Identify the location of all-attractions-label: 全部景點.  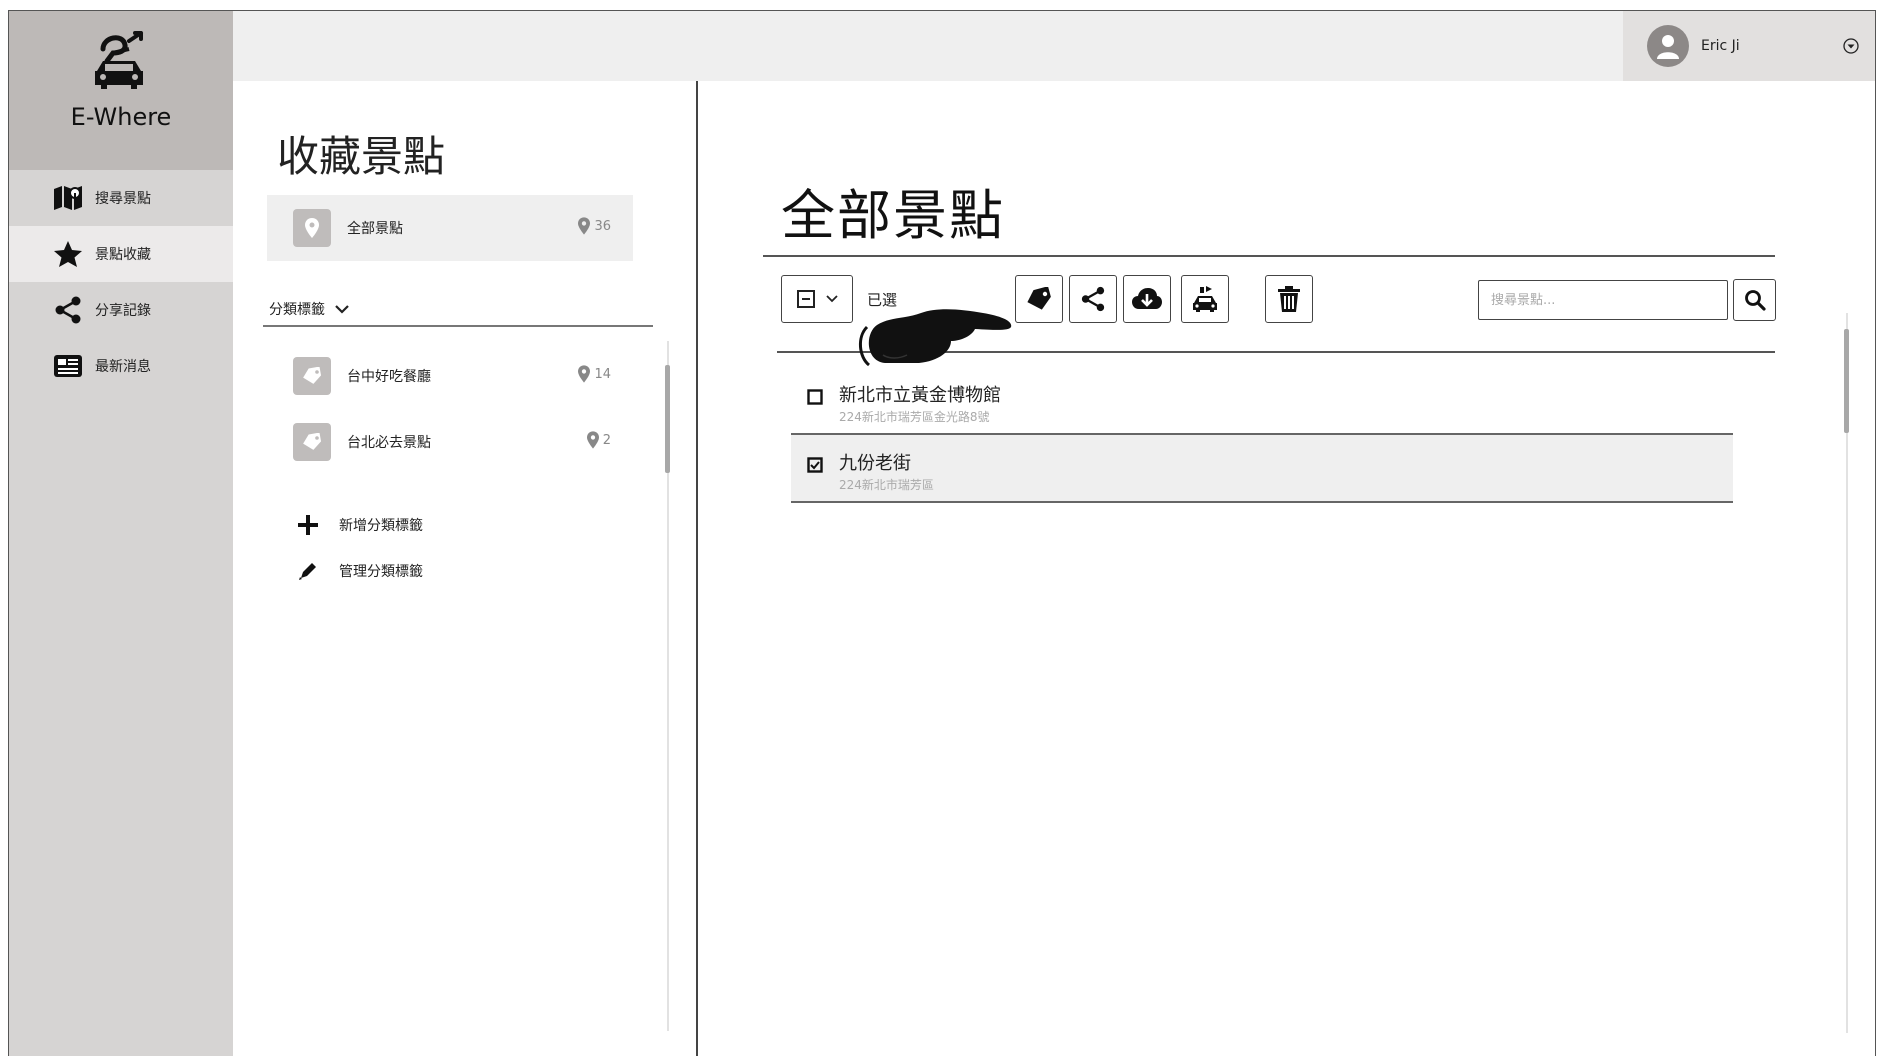
(375, 229).